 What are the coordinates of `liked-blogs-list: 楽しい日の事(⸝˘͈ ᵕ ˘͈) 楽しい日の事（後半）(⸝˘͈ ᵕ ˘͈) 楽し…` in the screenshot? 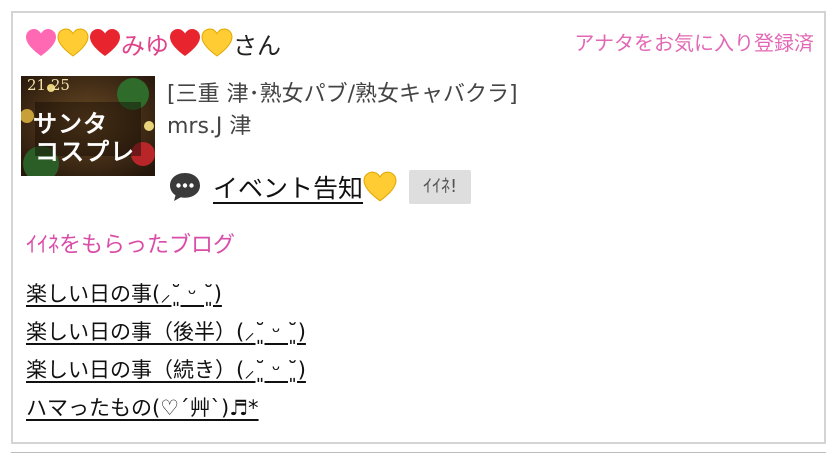 It's located at (166, 351).